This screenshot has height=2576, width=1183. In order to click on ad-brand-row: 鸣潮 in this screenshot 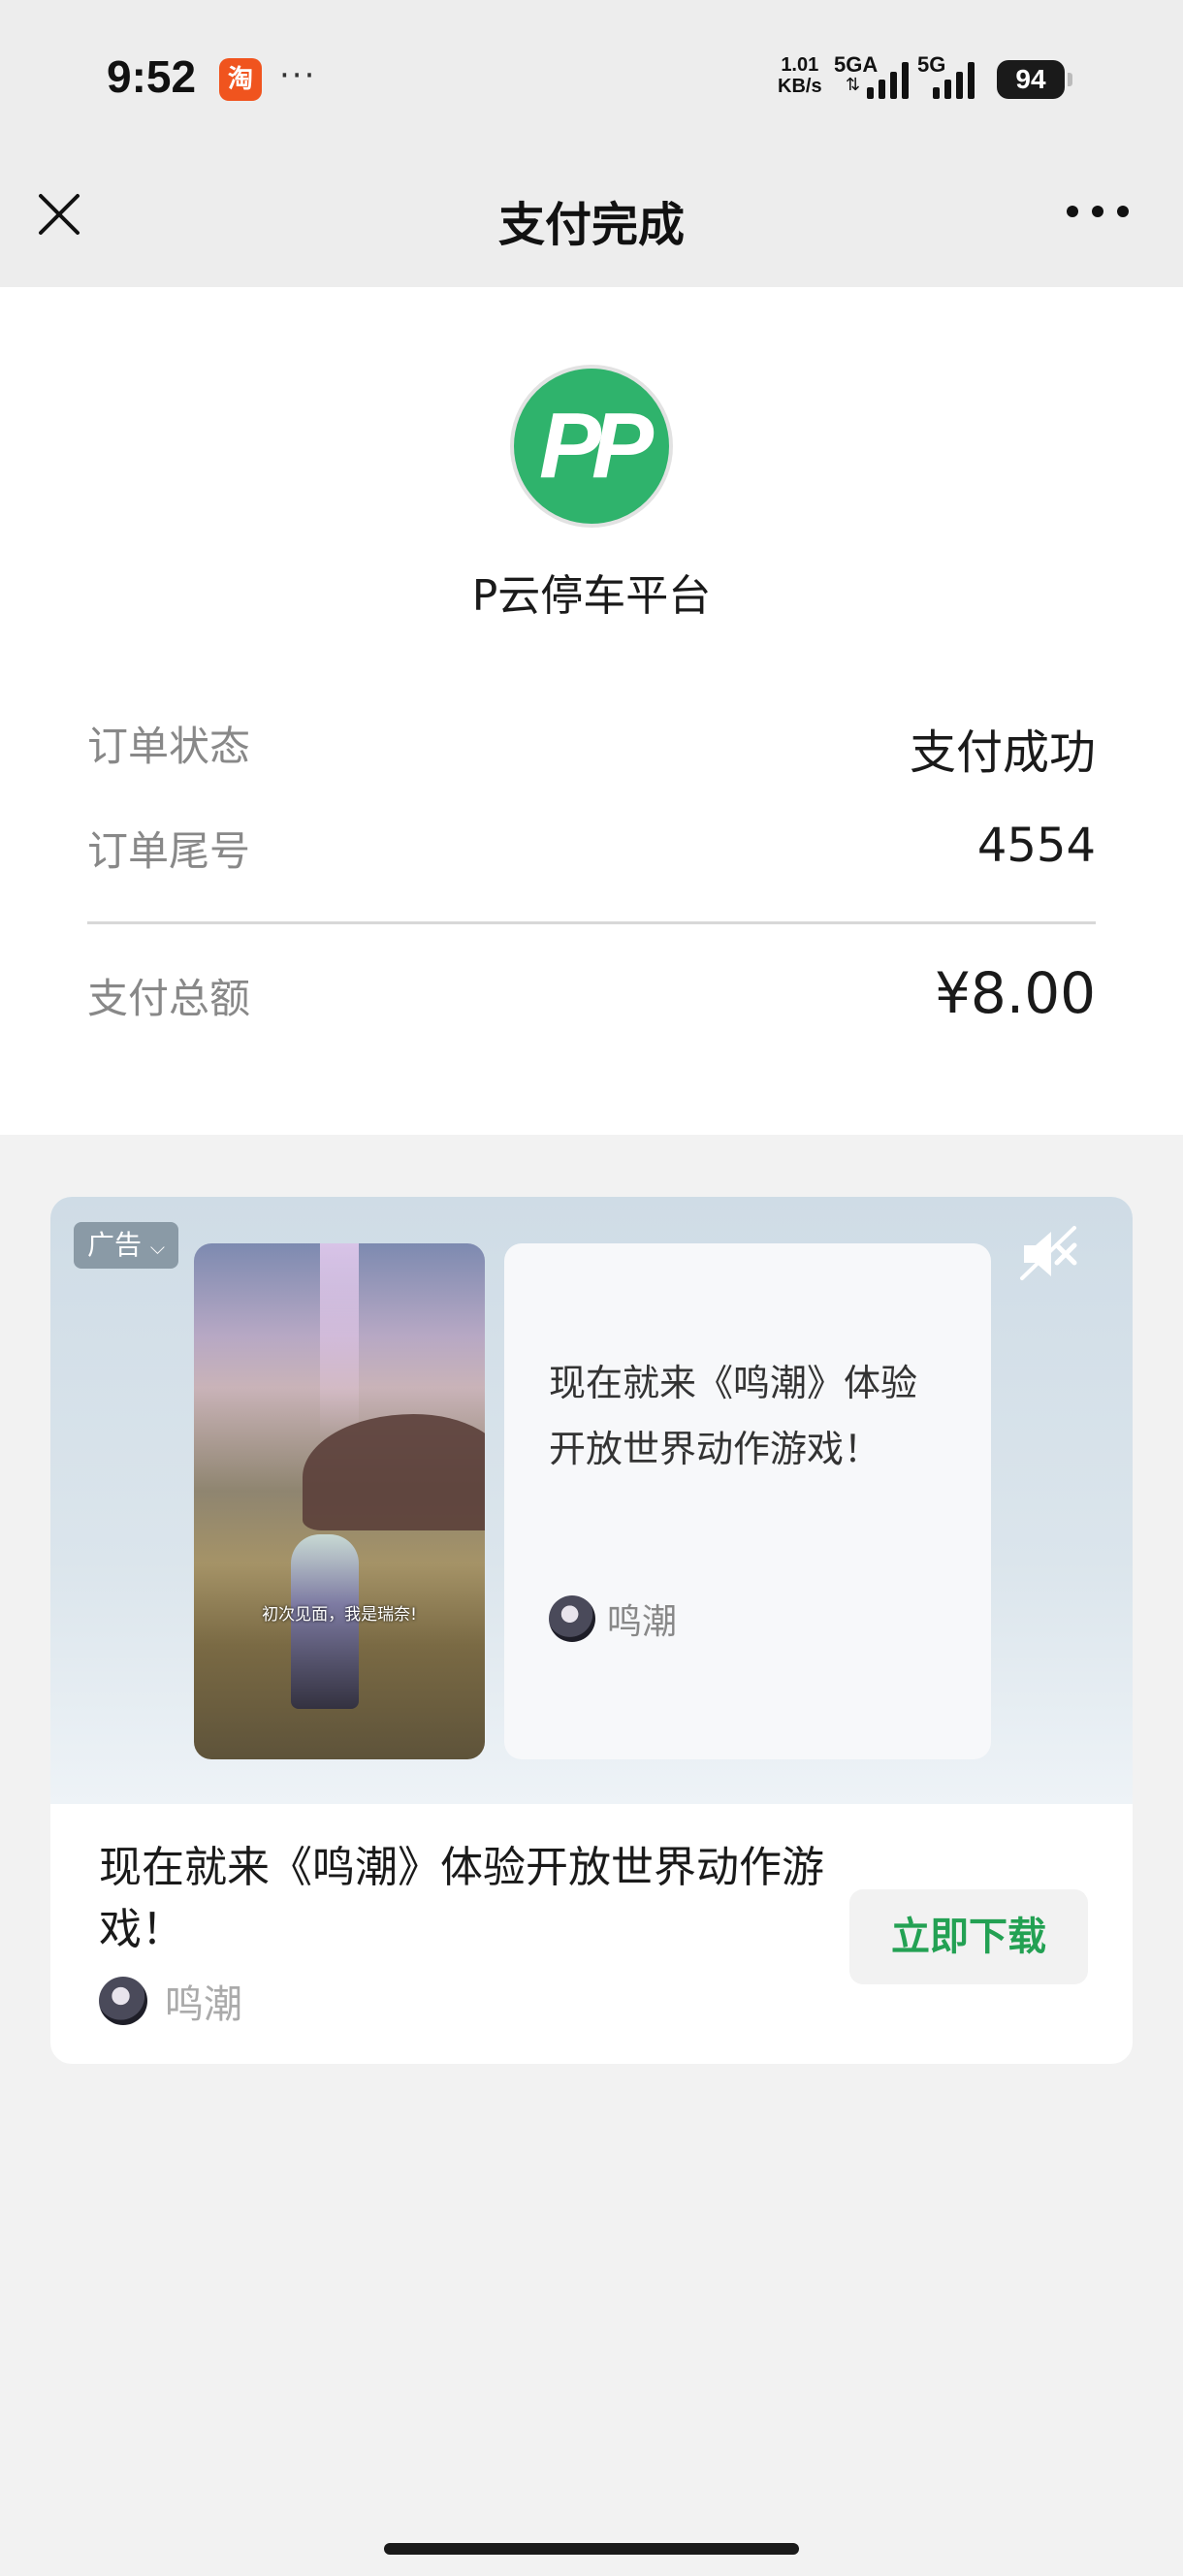, I will do `click(613, 1618)`.